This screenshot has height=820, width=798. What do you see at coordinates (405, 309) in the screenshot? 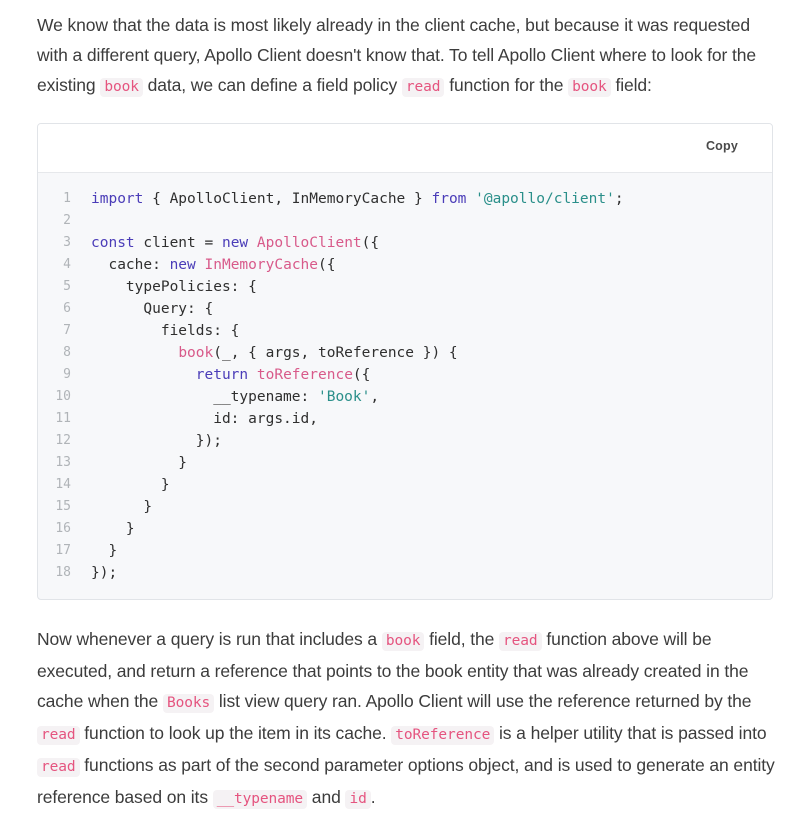
I see `code-line: 6 Query: {` at bounding box center [405, 309].